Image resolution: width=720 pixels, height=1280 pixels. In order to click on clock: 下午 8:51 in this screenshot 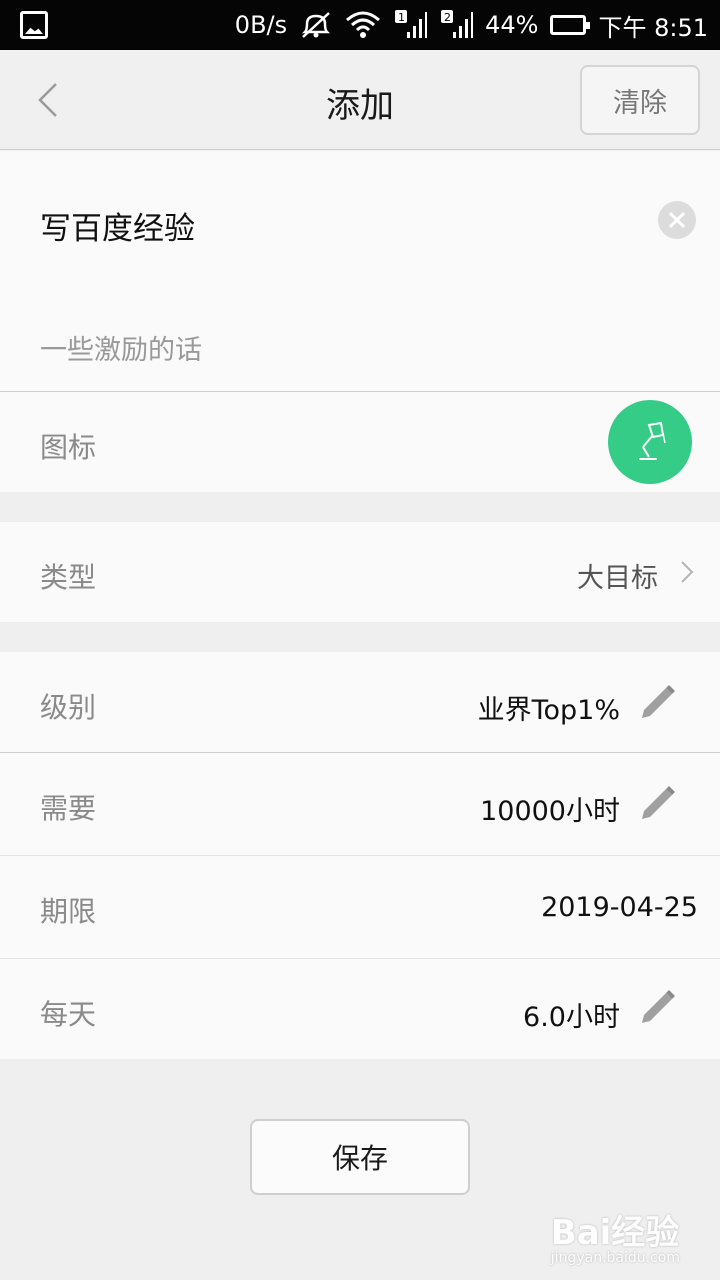, I will do `click(653, 27)`.